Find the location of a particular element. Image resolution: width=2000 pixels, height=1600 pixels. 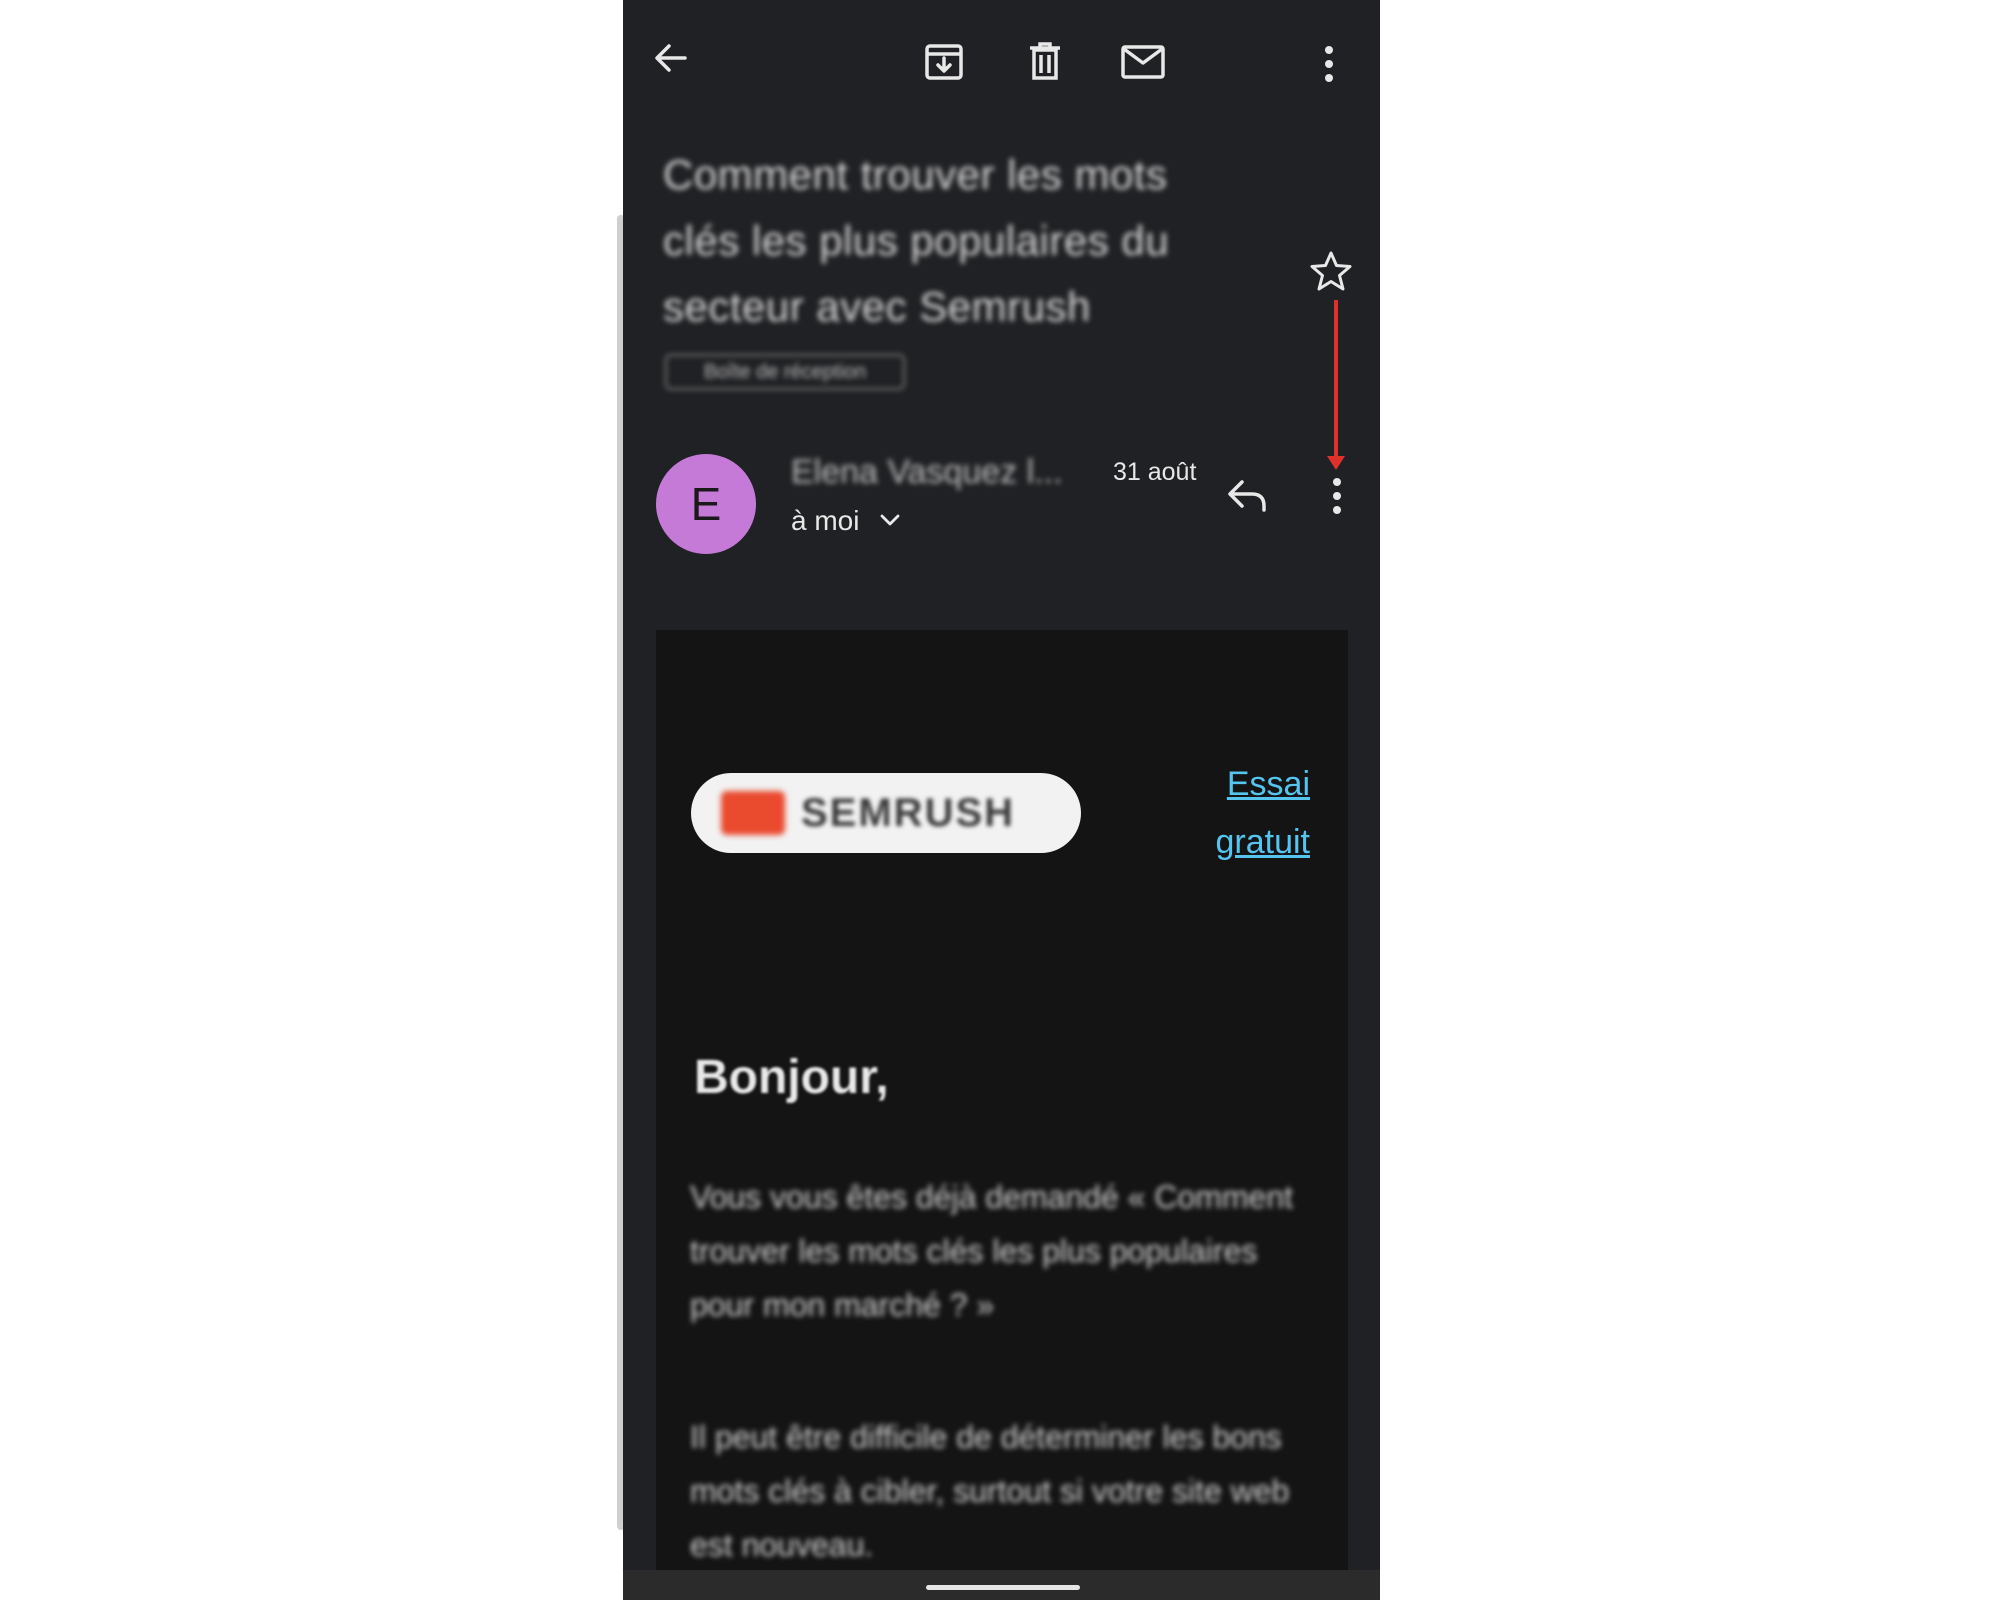

mark-unread-button is located at coordinates (1143, 62).